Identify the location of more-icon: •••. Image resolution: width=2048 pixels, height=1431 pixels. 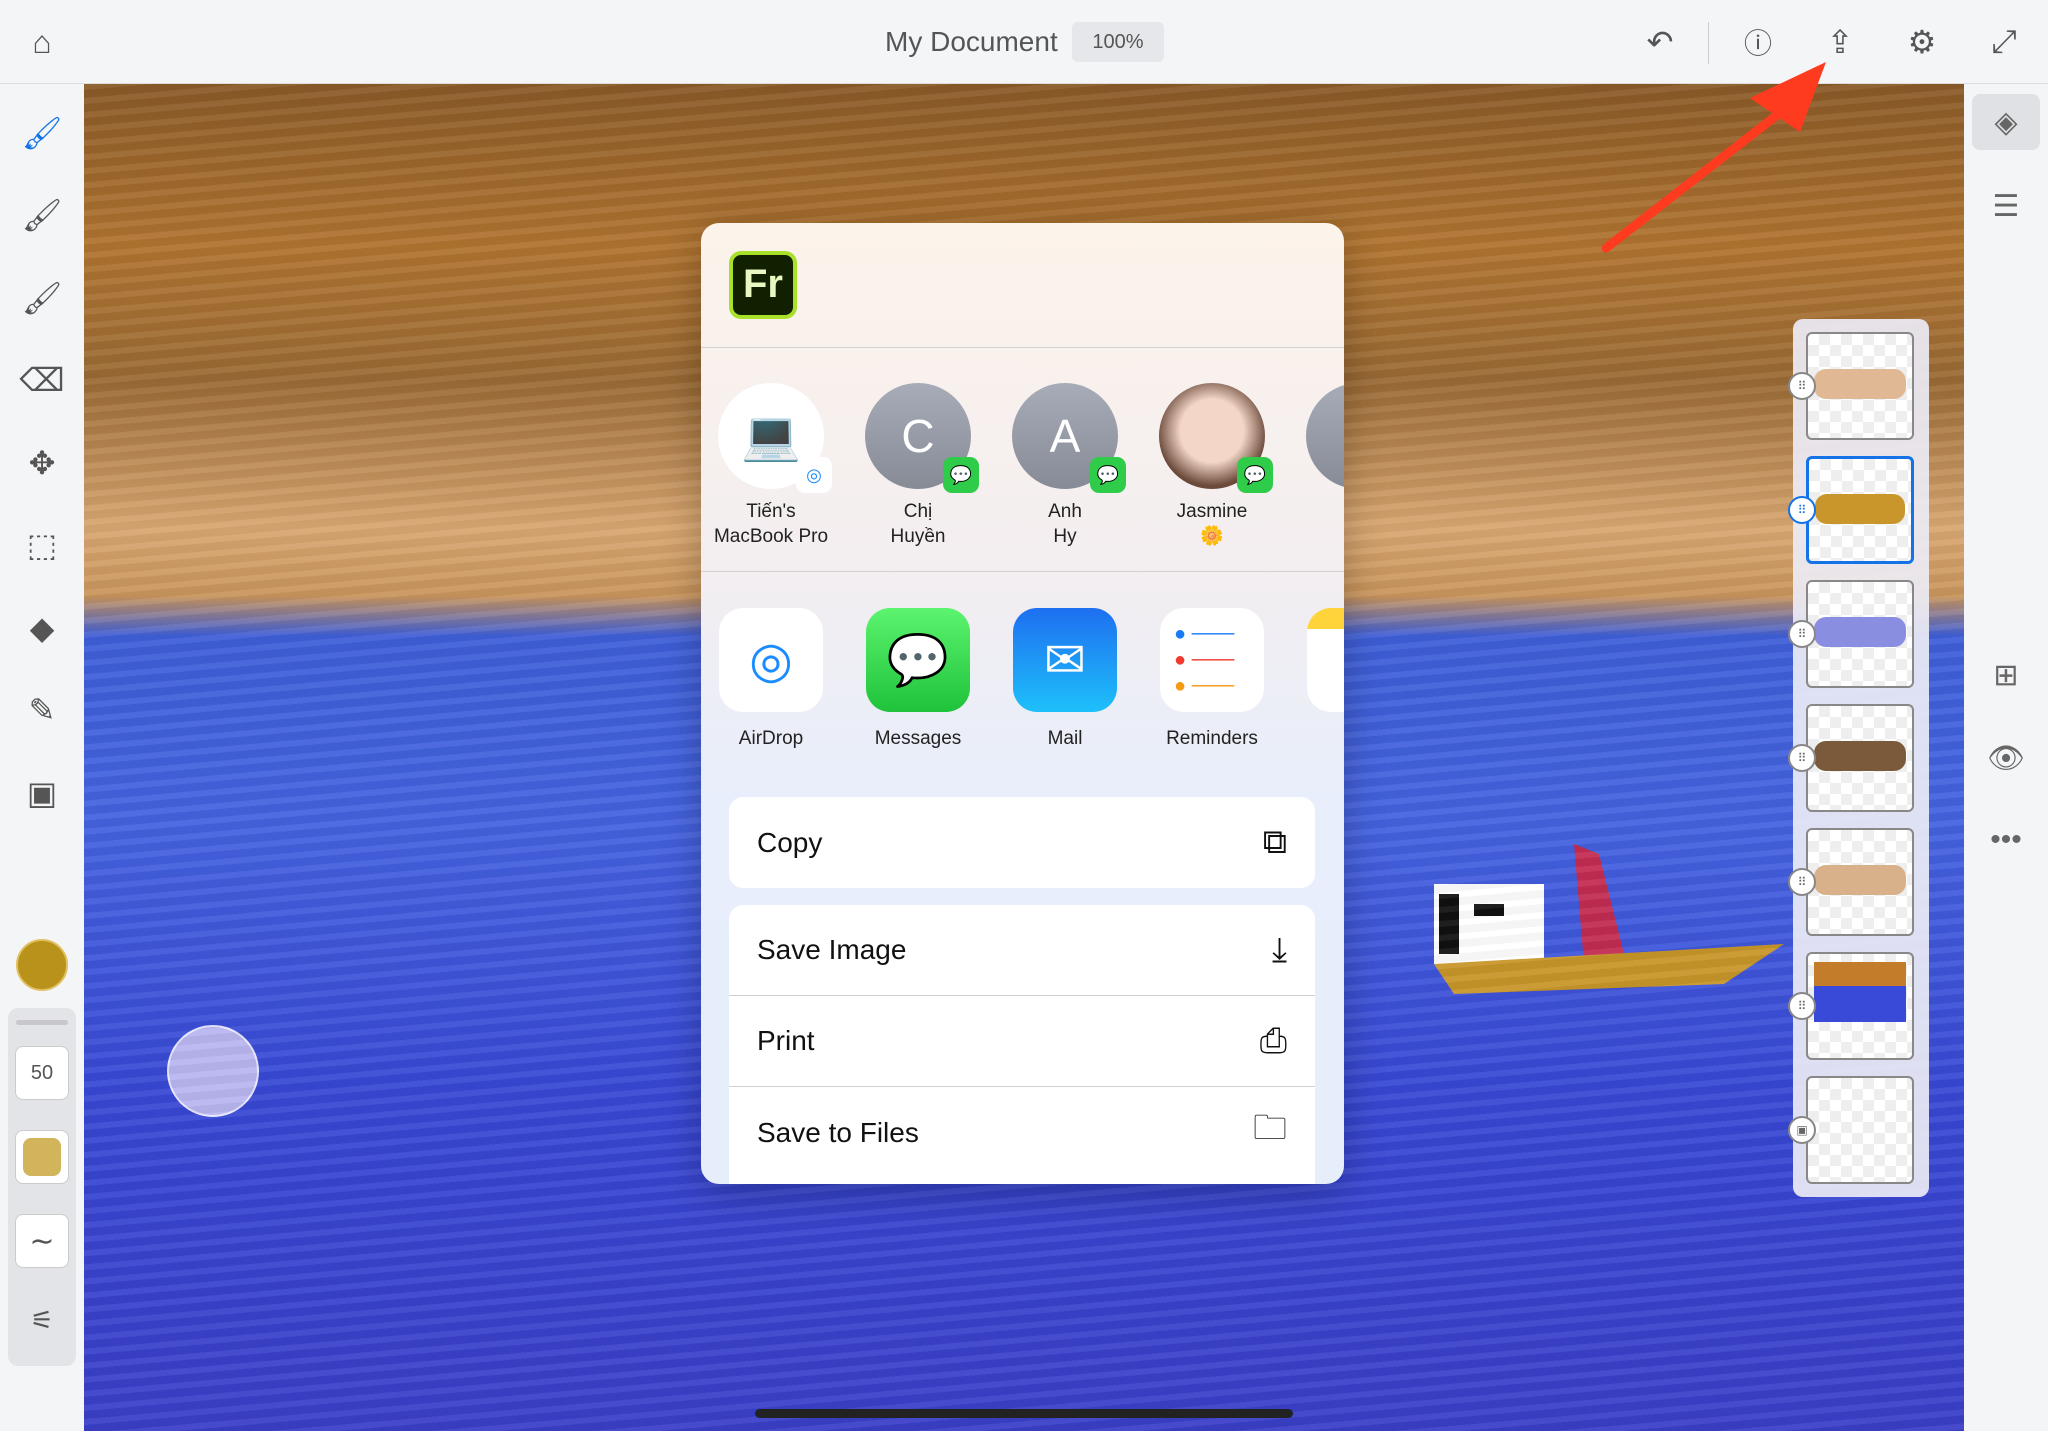
(2006, 840).